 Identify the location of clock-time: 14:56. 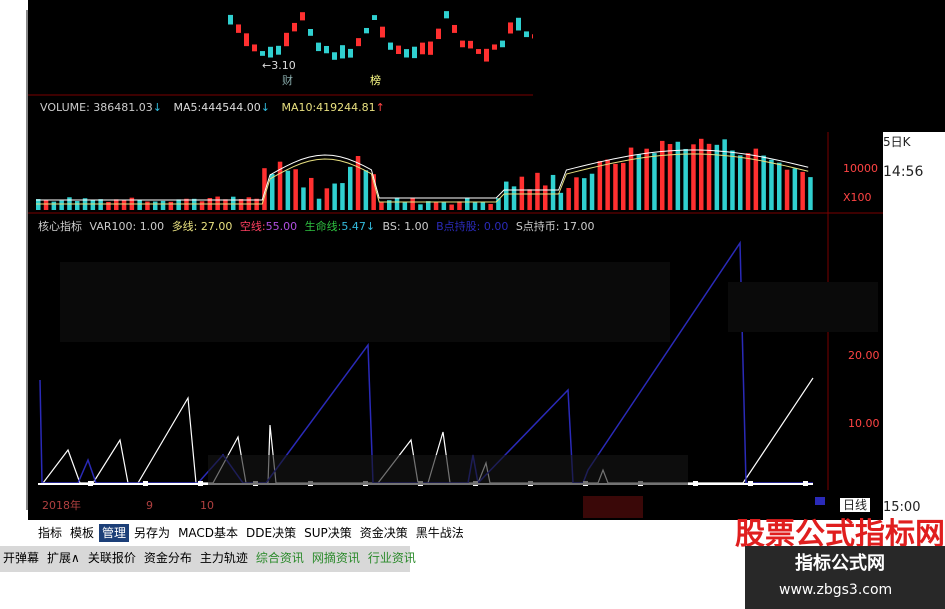
(903, 172).